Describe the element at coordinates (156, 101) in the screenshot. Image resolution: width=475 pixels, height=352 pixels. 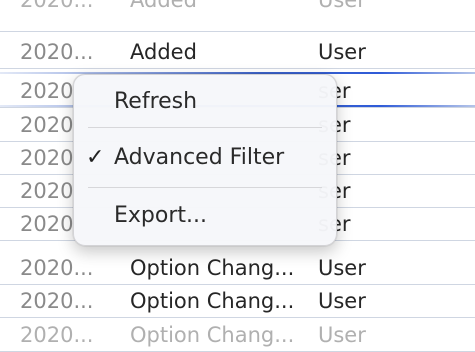
I see `menu-item-label: Refresh` at that location.